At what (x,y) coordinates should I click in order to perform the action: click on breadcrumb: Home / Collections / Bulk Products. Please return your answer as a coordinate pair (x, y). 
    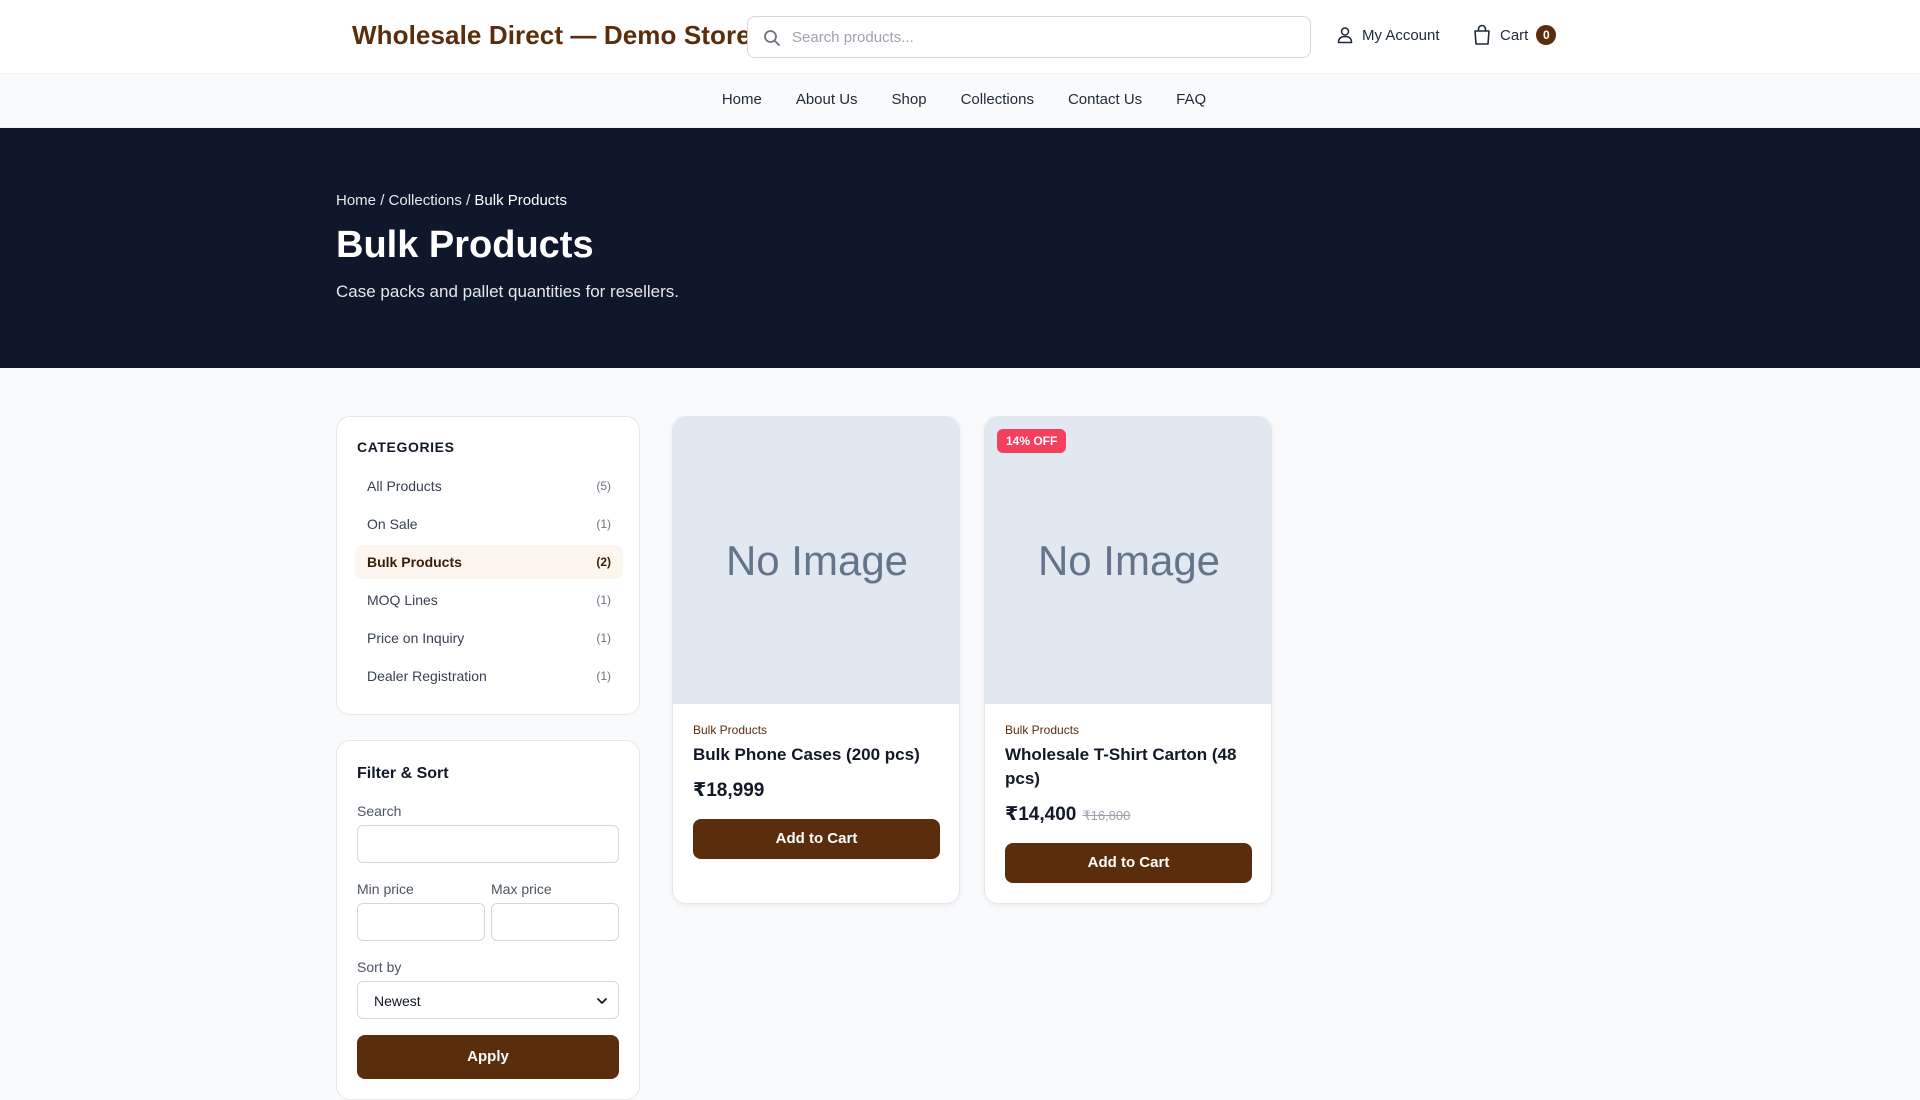
    Looking at the image, I should click on (451, 200).